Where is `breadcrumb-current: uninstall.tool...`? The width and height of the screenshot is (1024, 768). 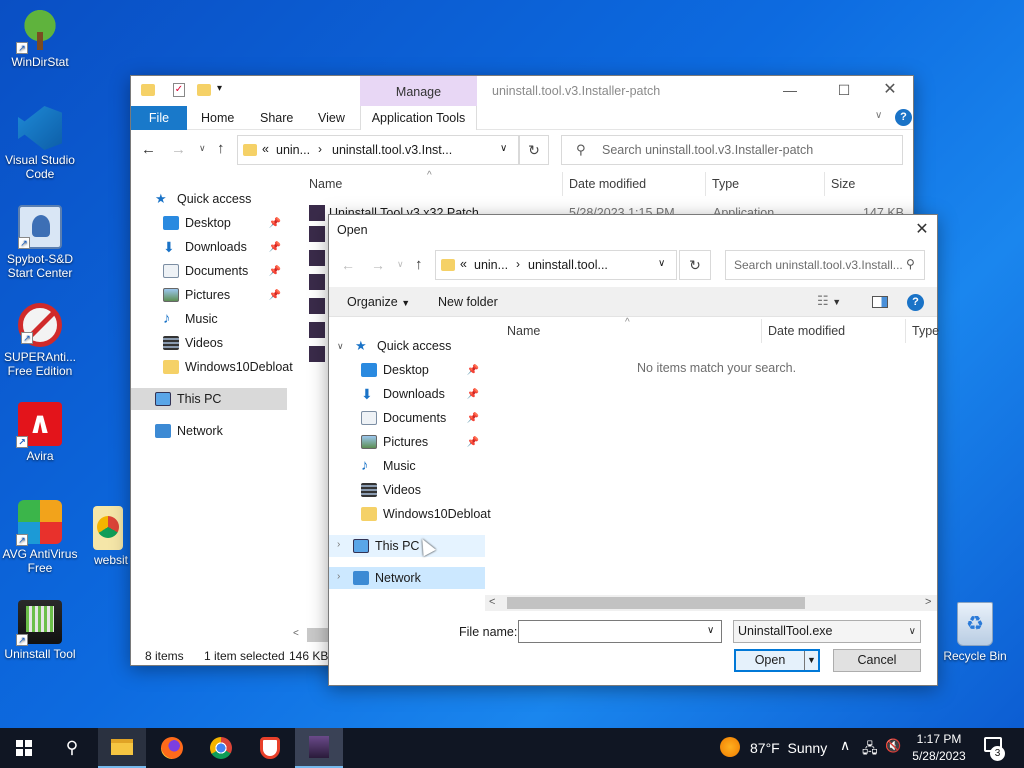
breadcrumb-current: uninstall.tool... is located at coordinates (568, 265).